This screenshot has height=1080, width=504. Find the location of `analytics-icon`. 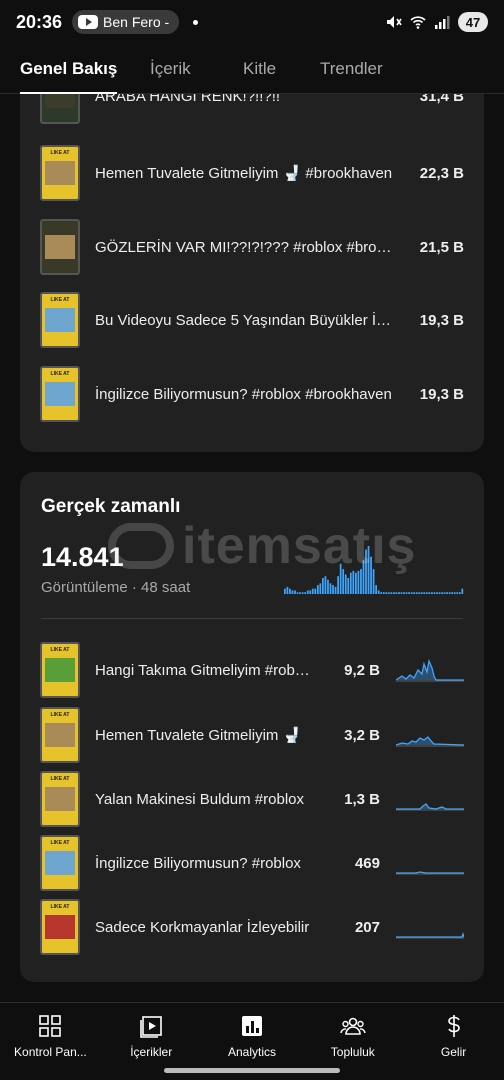

analytics-icon is located at coordinates (251, 1026).